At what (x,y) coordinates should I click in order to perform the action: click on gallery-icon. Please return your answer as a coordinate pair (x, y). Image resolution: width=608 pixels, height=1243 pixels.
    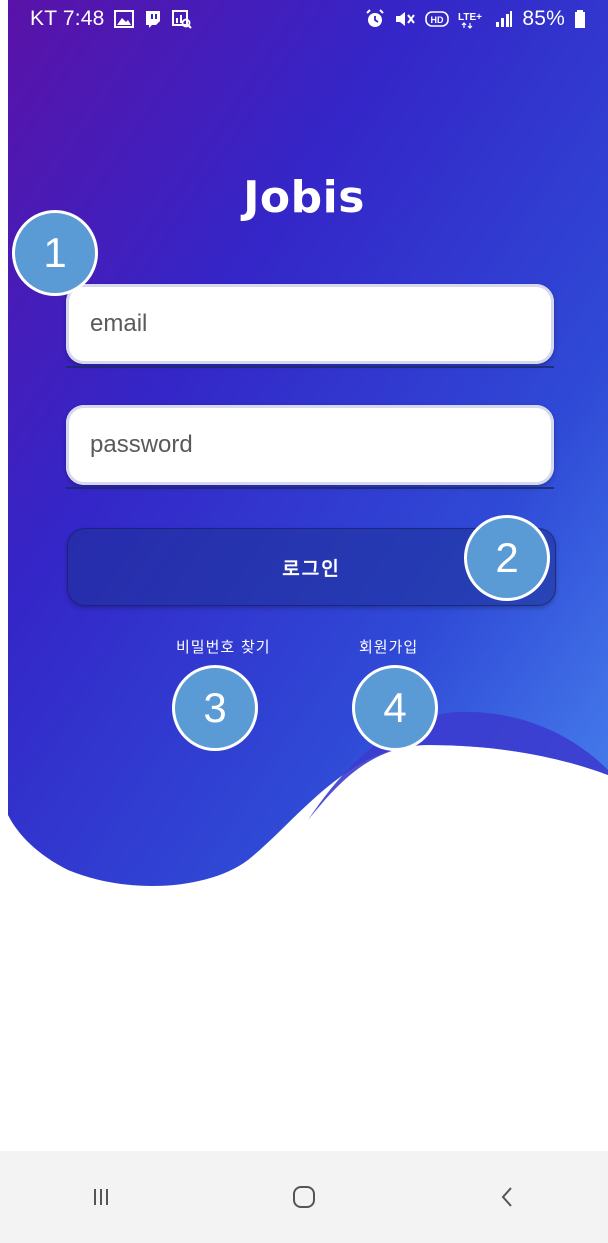
    Looking at the image, I should click on (123, 19).